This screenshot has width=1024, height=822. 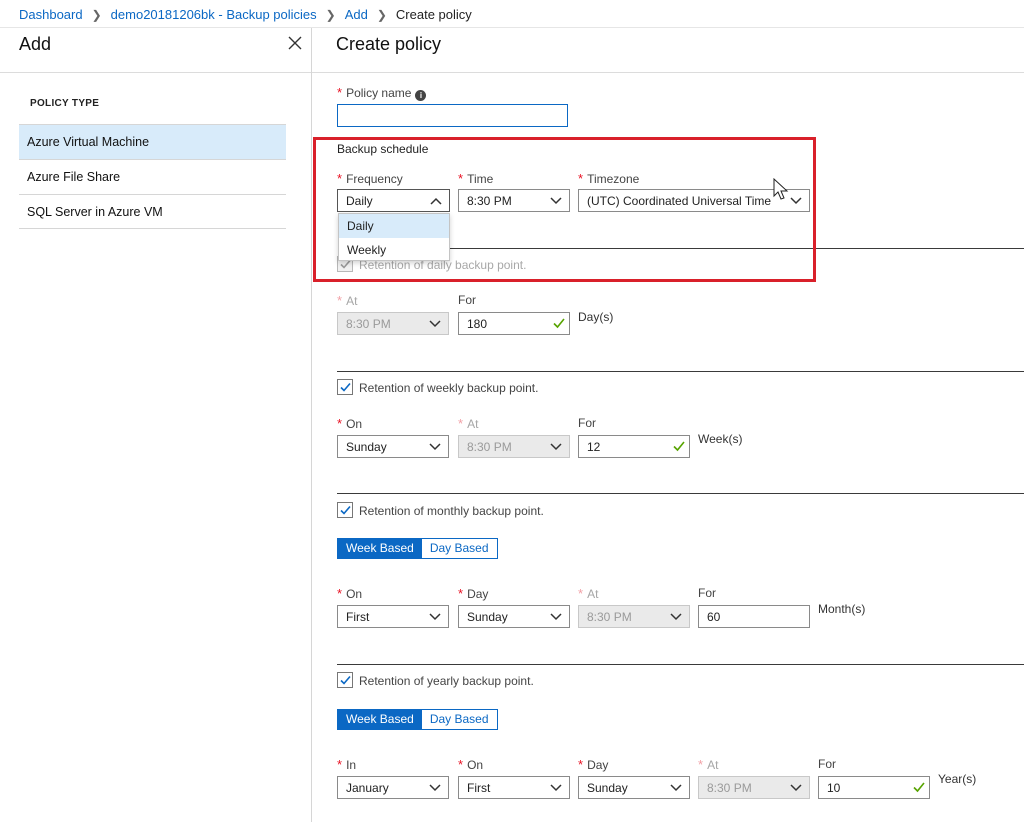 What do you see at coordinates (152, 141) in the screenshot?
I see `policy-type-azure-vm: Azure Virtual Machine` at bounding box center [152, 141].